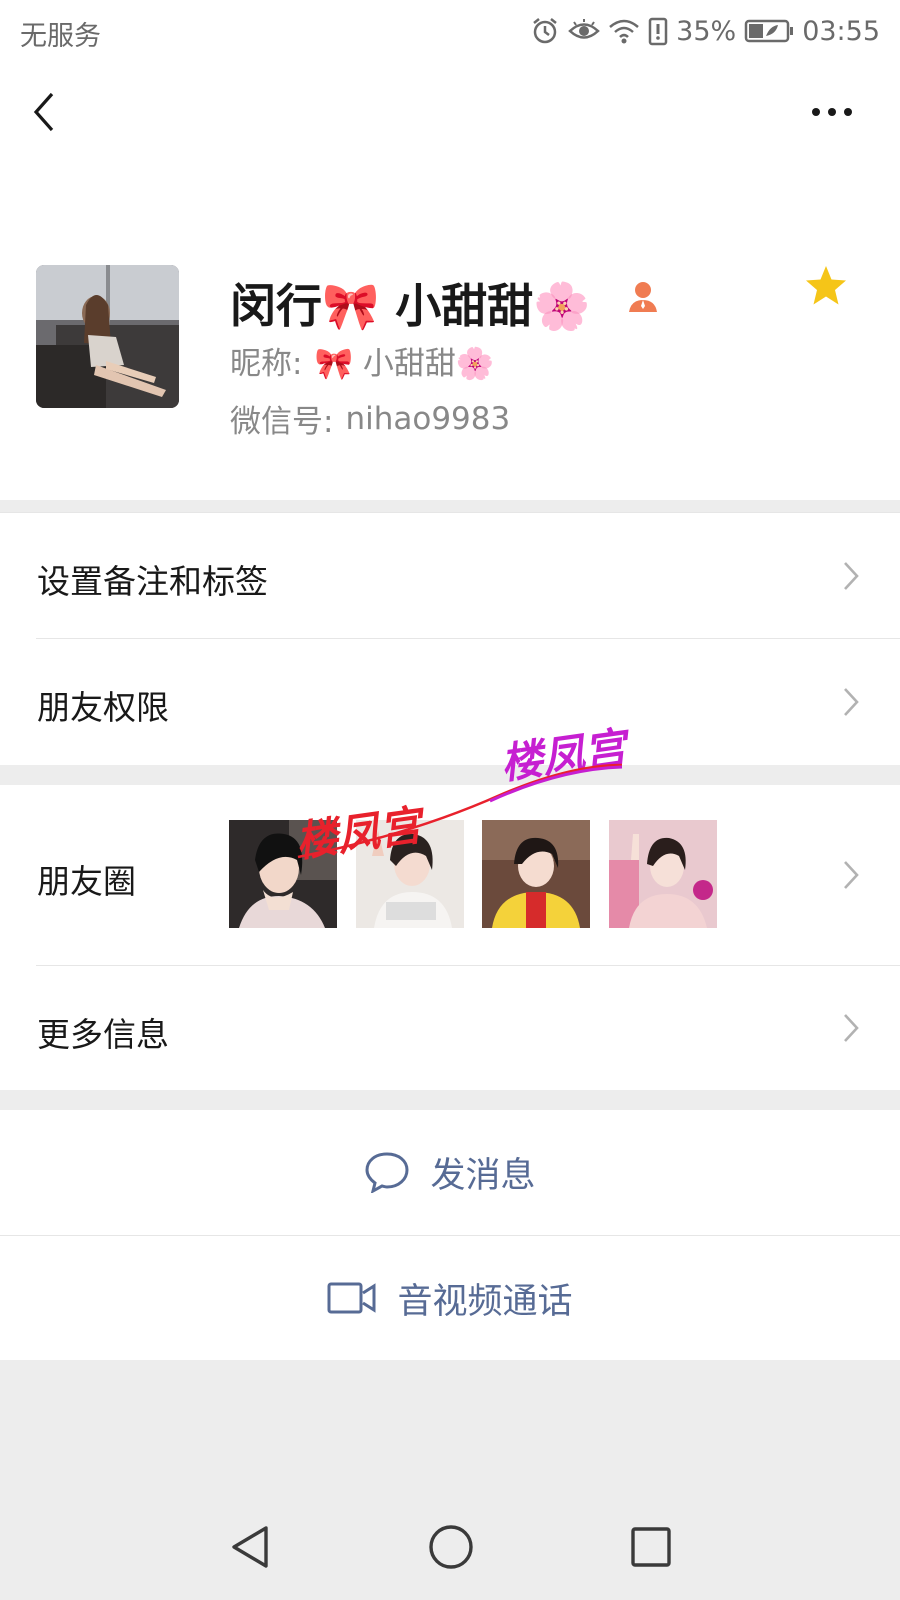 The image size is (900, 1600). I want to click on circle-home-icon, so click(451, 1547).